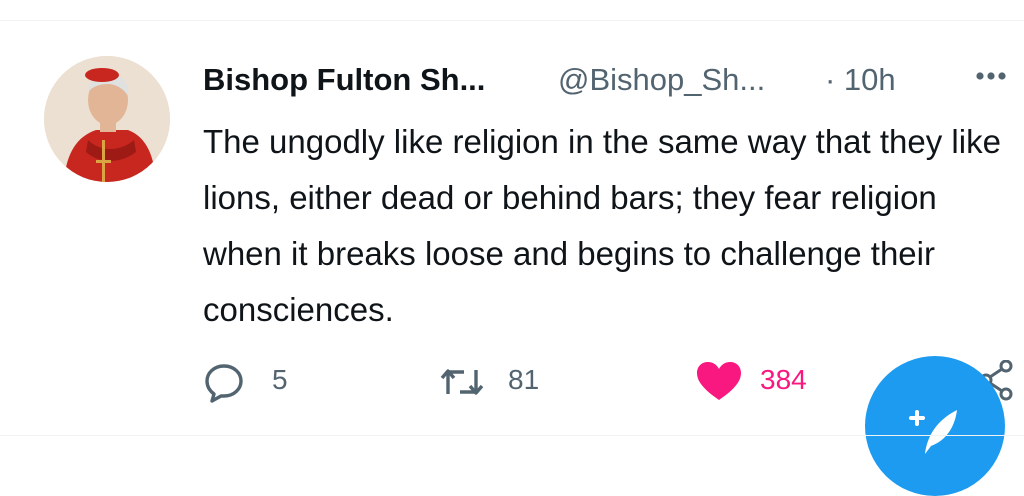  I want to click on tweet-header: Bishop Fulton Sh... @Bishop_Sh... · 10h, so click(604, 80).